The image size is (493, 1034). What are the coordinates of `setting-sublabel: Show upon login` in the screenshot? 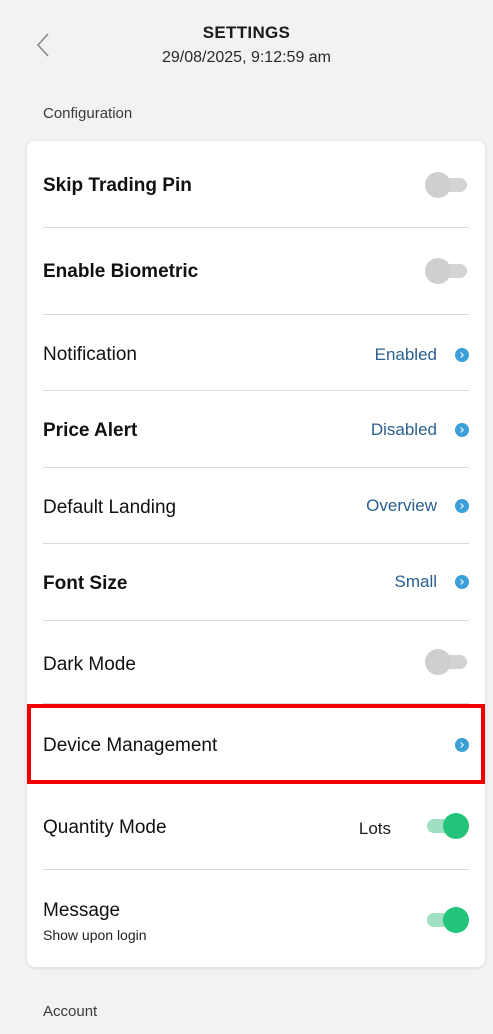 It's located at (95, 935).